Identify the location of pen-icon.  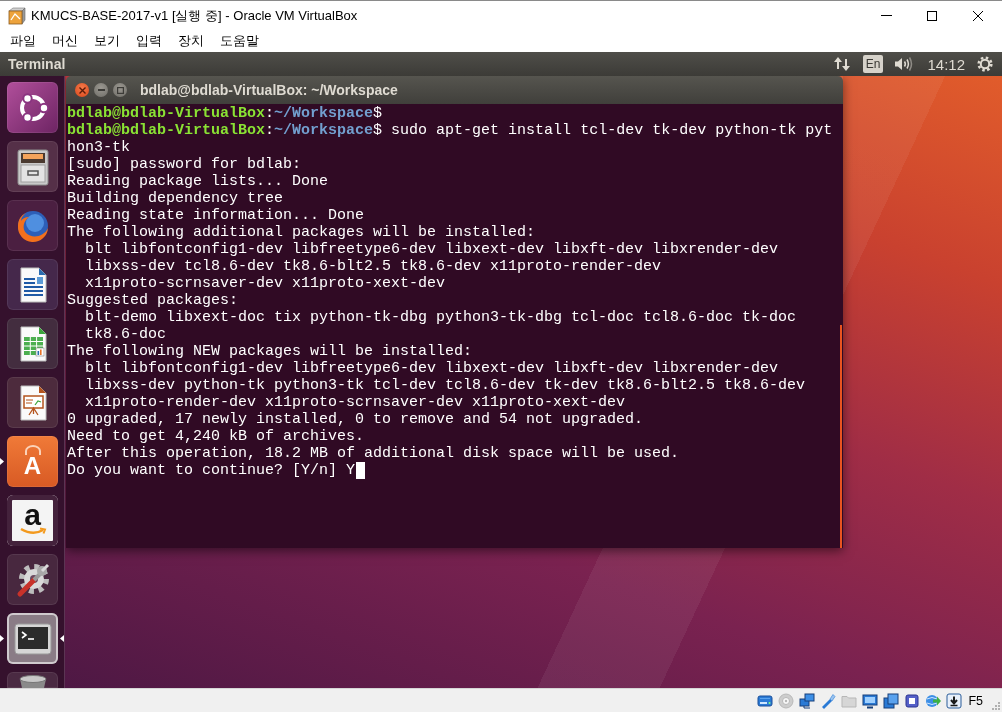
(828, 700).